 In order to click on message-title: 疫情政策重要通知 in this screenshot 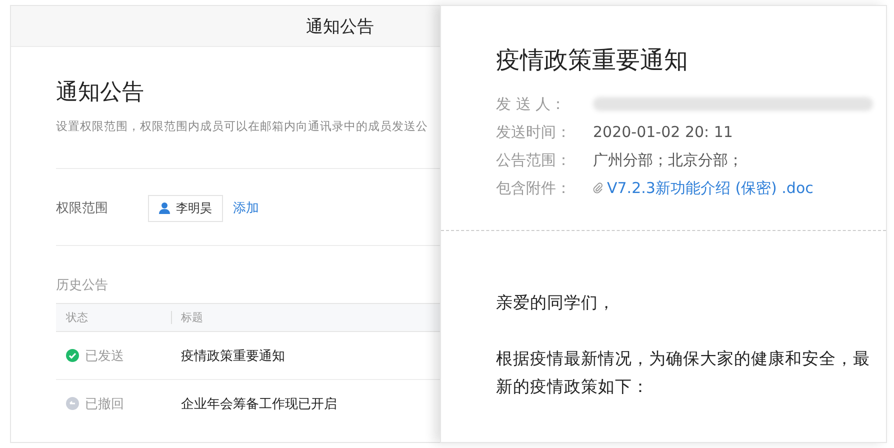, I will do `click(592, 60)`.